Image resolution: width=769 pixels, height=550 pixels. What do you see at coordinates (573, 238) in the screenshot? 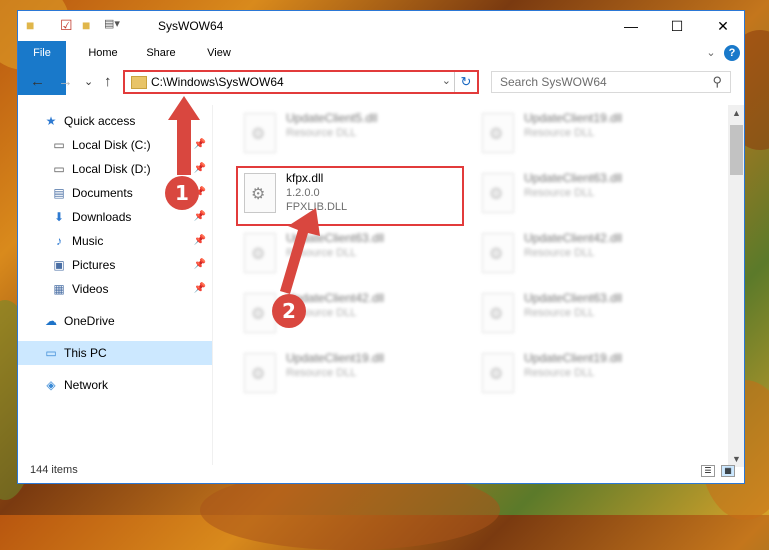
I see `file-name: UpdateClient42.dll` at bounding box center [573, 238].